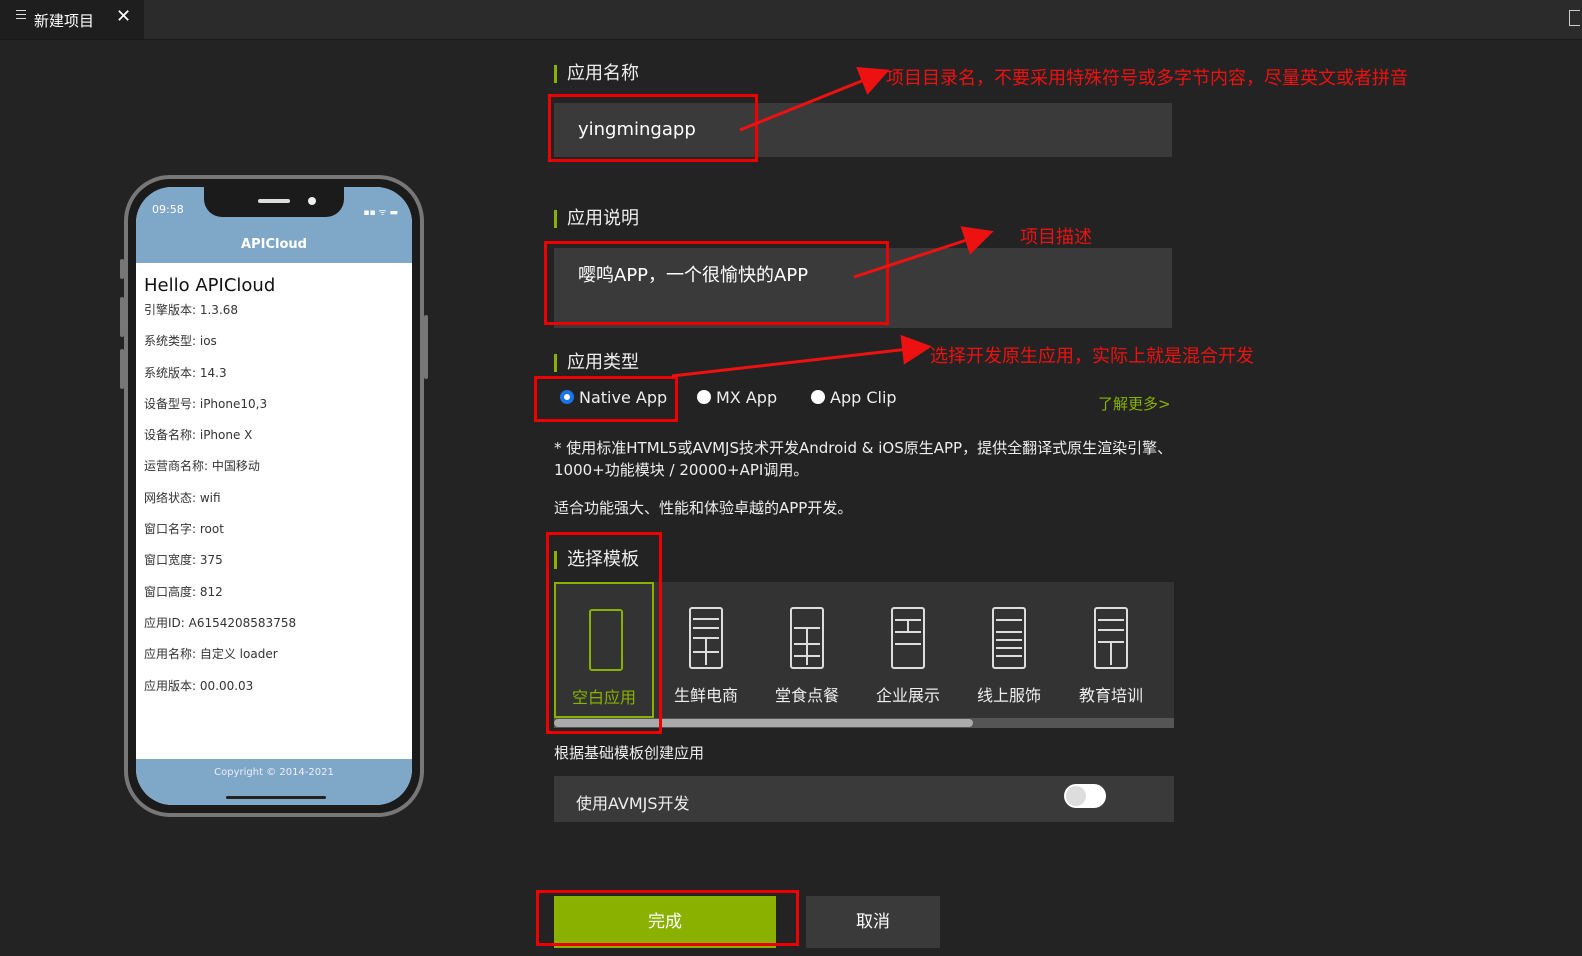  I want to click on scrollbar-thumb, so click(763, 723).